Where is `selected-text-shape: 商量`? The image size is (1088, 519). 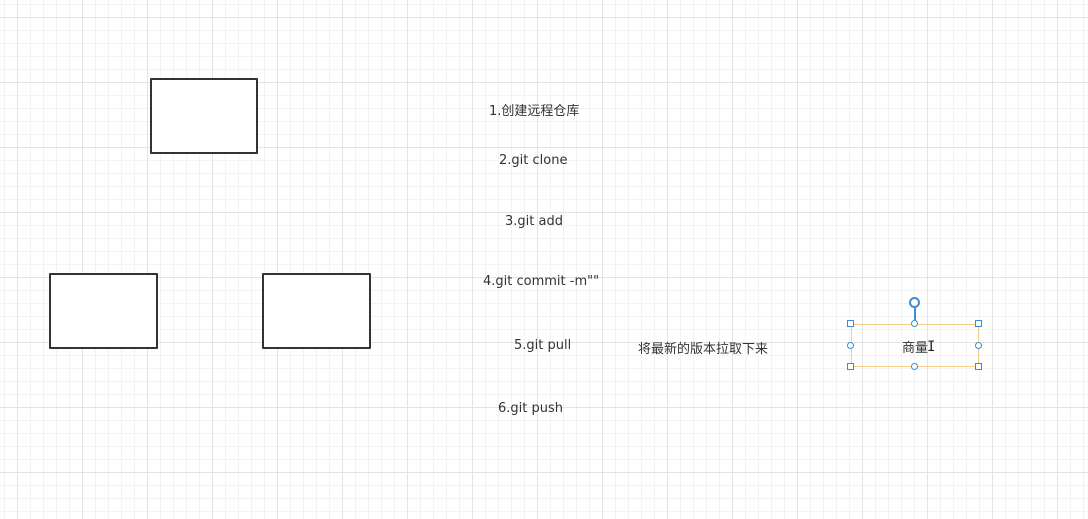 selected-text-shape: 商量 is located at coordinates (915, 345).